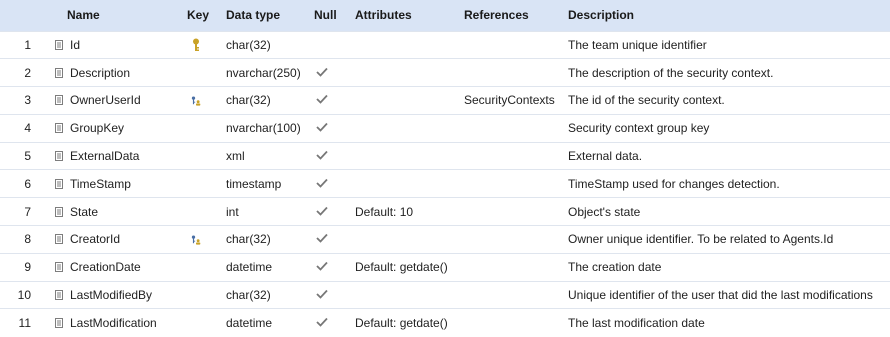  Describe the element at coordinates (445, 211) in the screenshot. I see `table-row: 7 State int Default: 10 Object's state` at that location.